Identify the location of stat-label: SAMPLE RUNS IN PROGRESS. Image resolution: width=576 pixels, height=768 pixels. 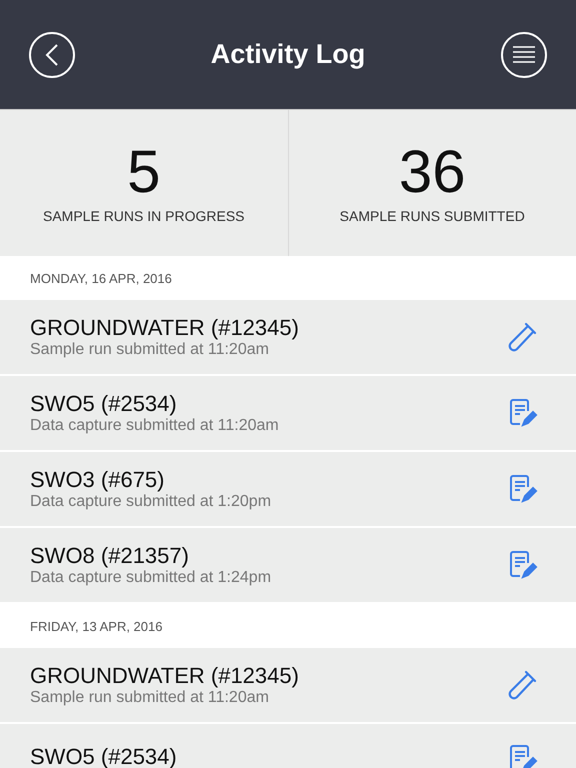
(143, 216).